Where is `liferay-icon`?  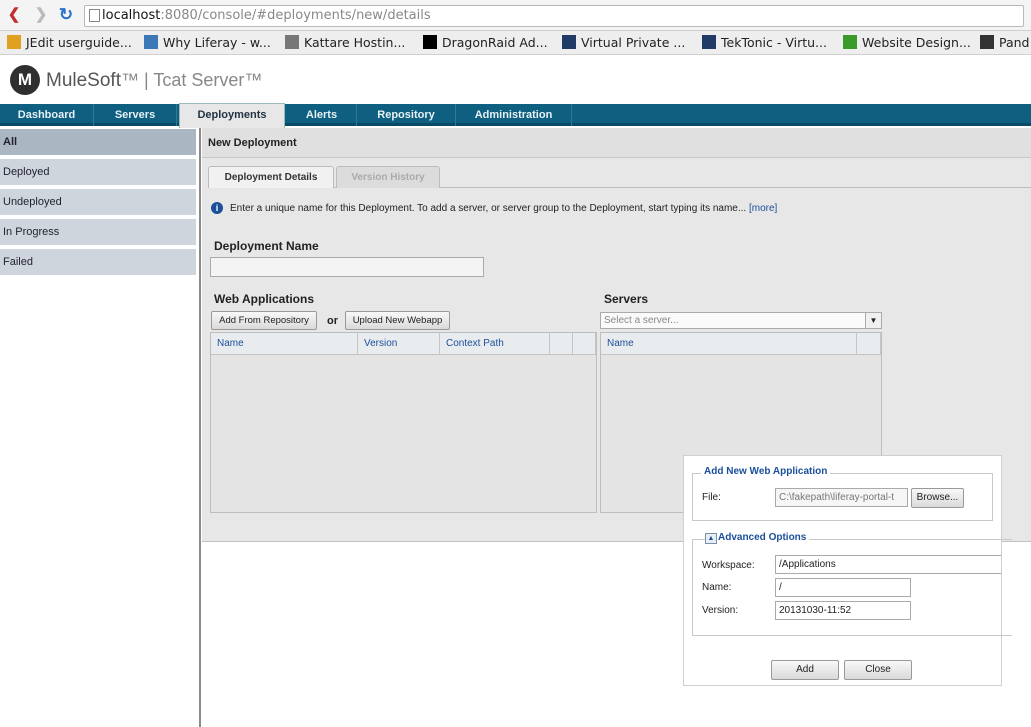
liferay-icon is located at coordinates (151, 42).